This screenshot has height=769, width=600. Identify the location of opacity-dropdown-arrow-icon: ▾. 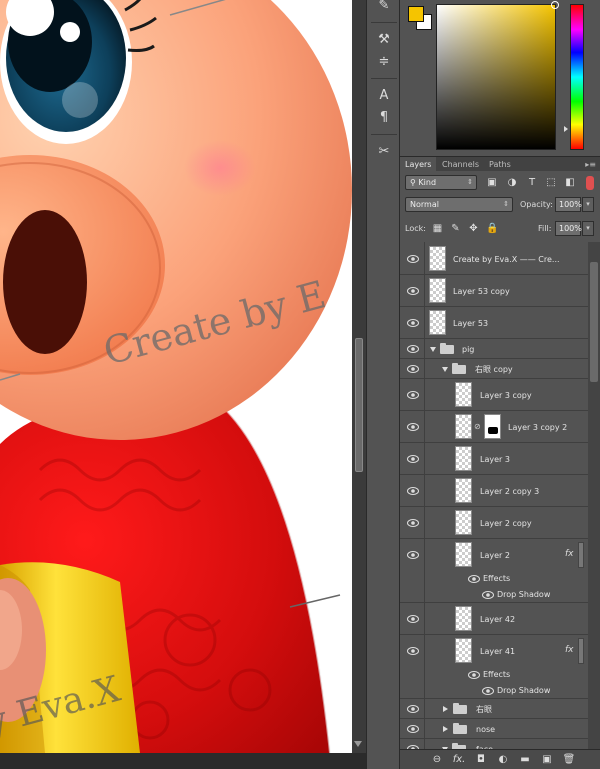
(588, 204).